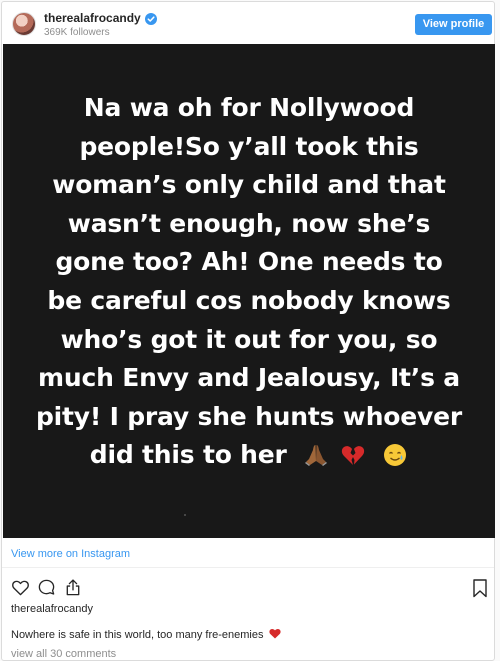  I want to click on post-text-line: did this to her, so click(188, 455).